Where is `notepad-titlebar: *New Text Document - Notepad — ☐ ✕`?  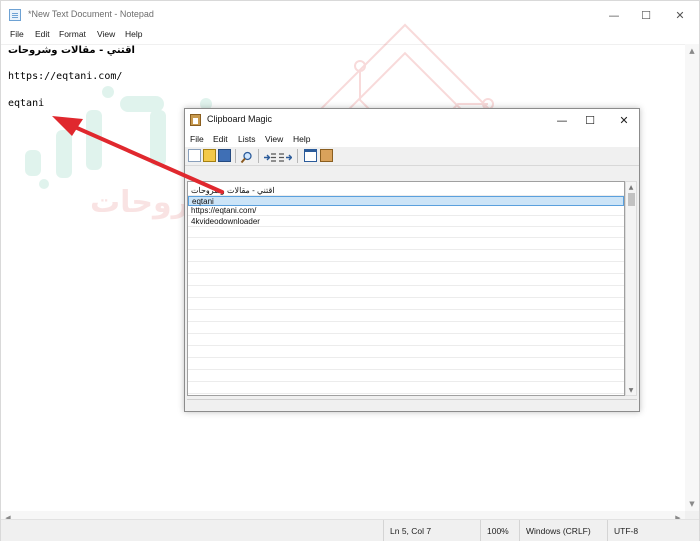
notepad-titlebar: *New Text Document - Notepad — ☐ ✕ is located at coordinates (350, 15).